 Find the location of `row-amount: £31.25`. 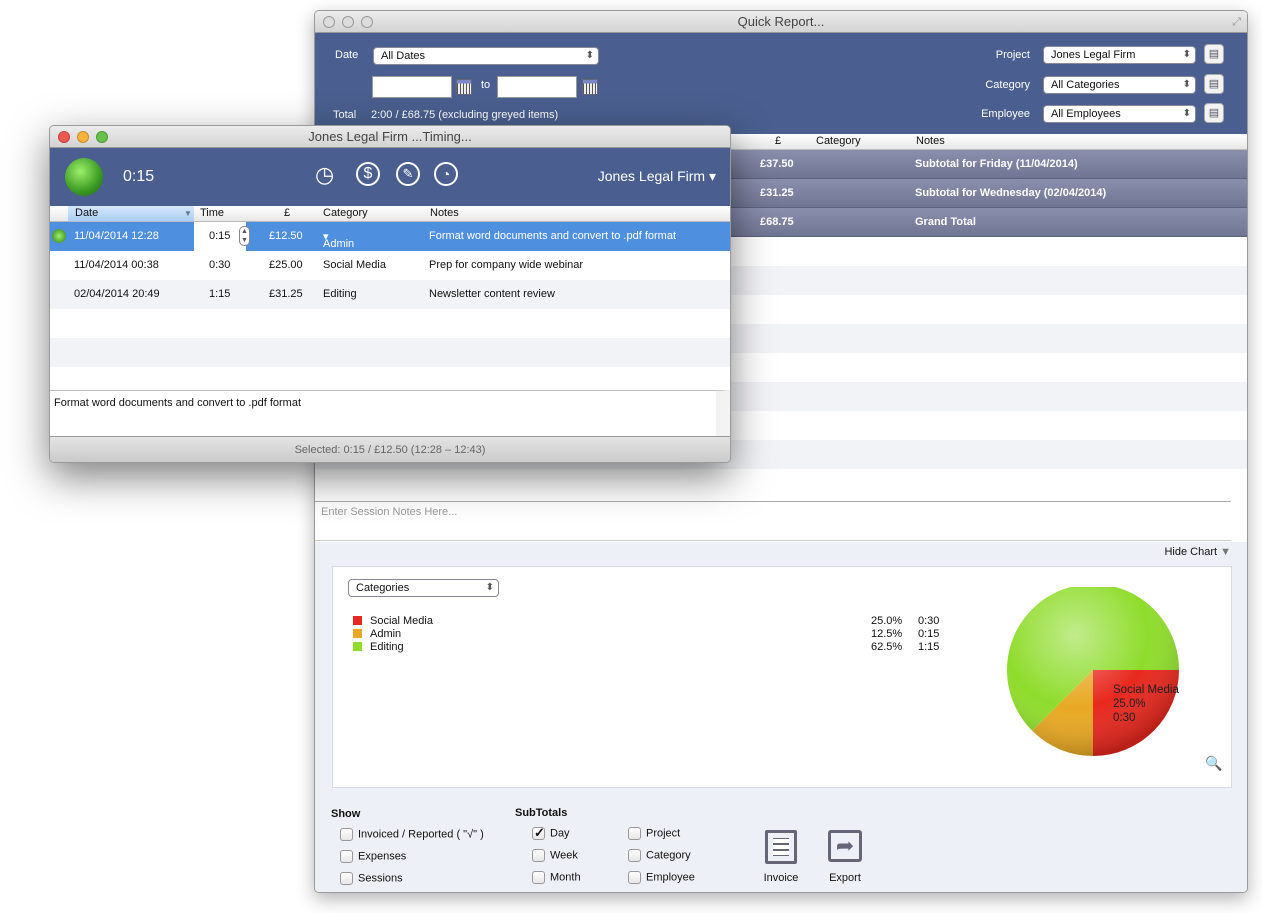

row-amount: £31.25 is located at coordinates (777, 193).